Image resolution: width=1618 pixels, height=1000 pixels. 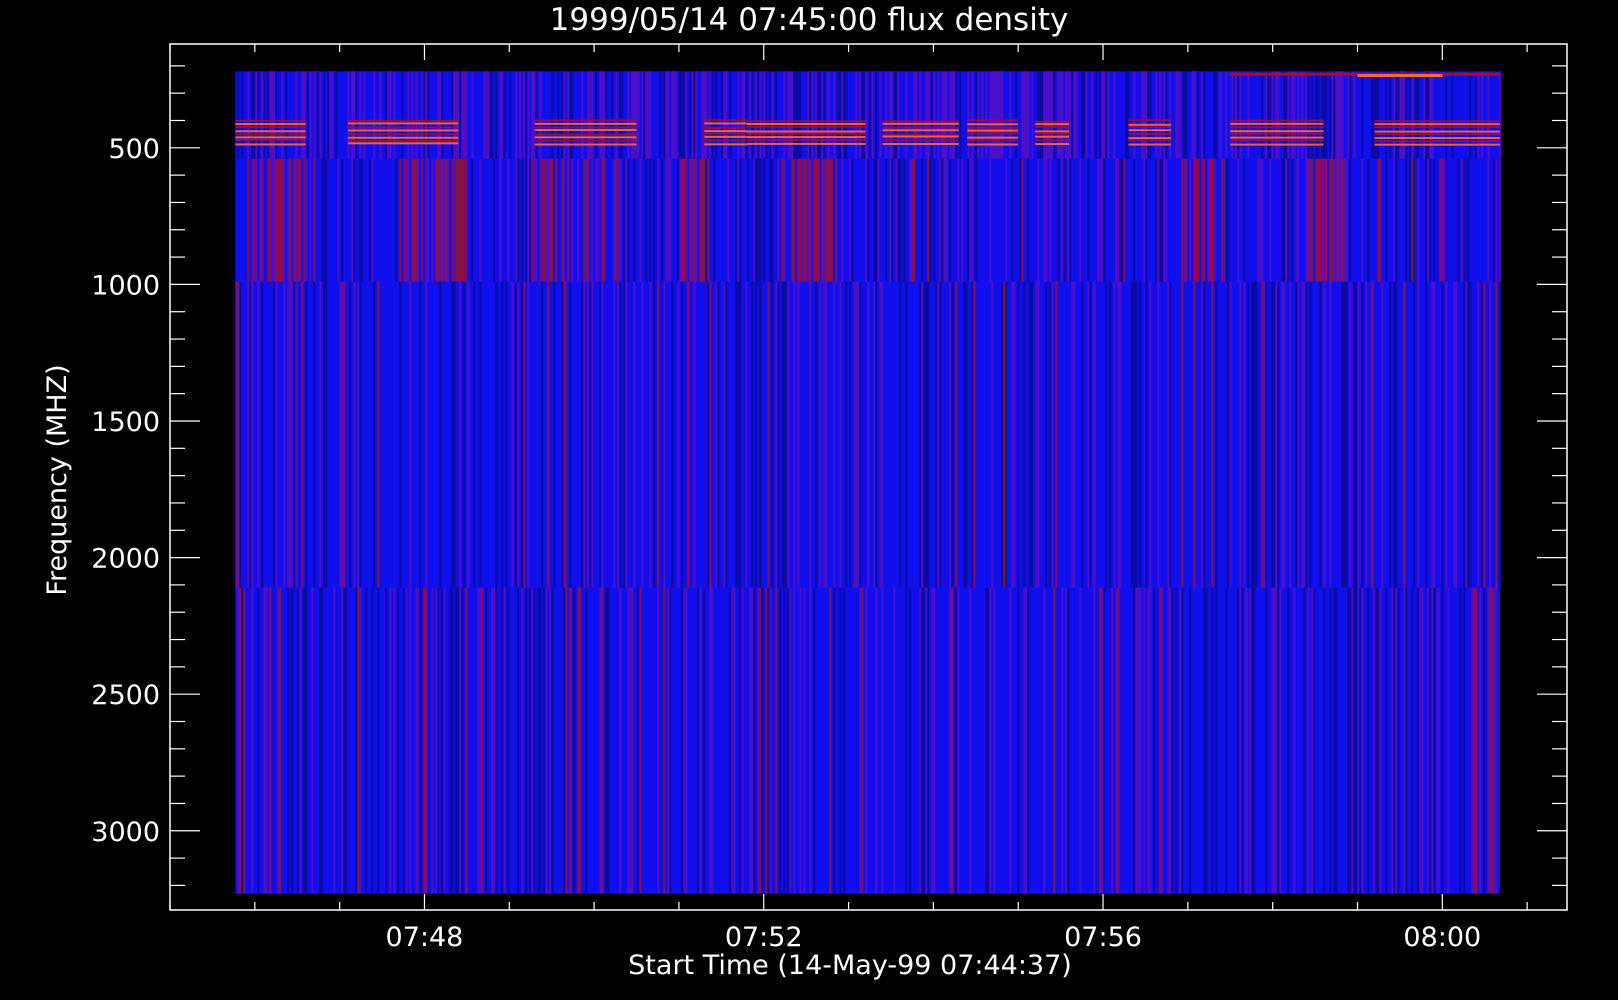 I want to click on y-tick-label: 1000, so click(x=125, y=285).